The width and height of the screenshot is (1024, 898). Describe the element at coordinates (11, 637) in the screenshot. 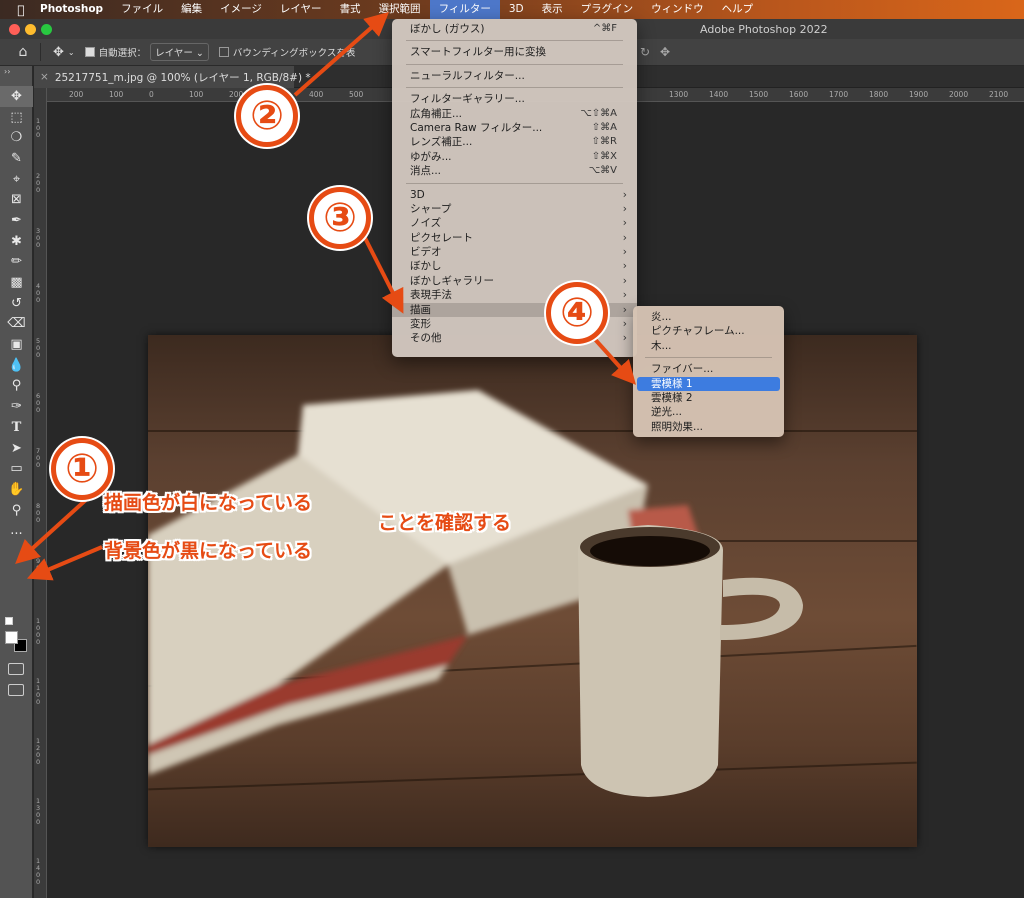

I see `foreground-color-swatch` at that location.